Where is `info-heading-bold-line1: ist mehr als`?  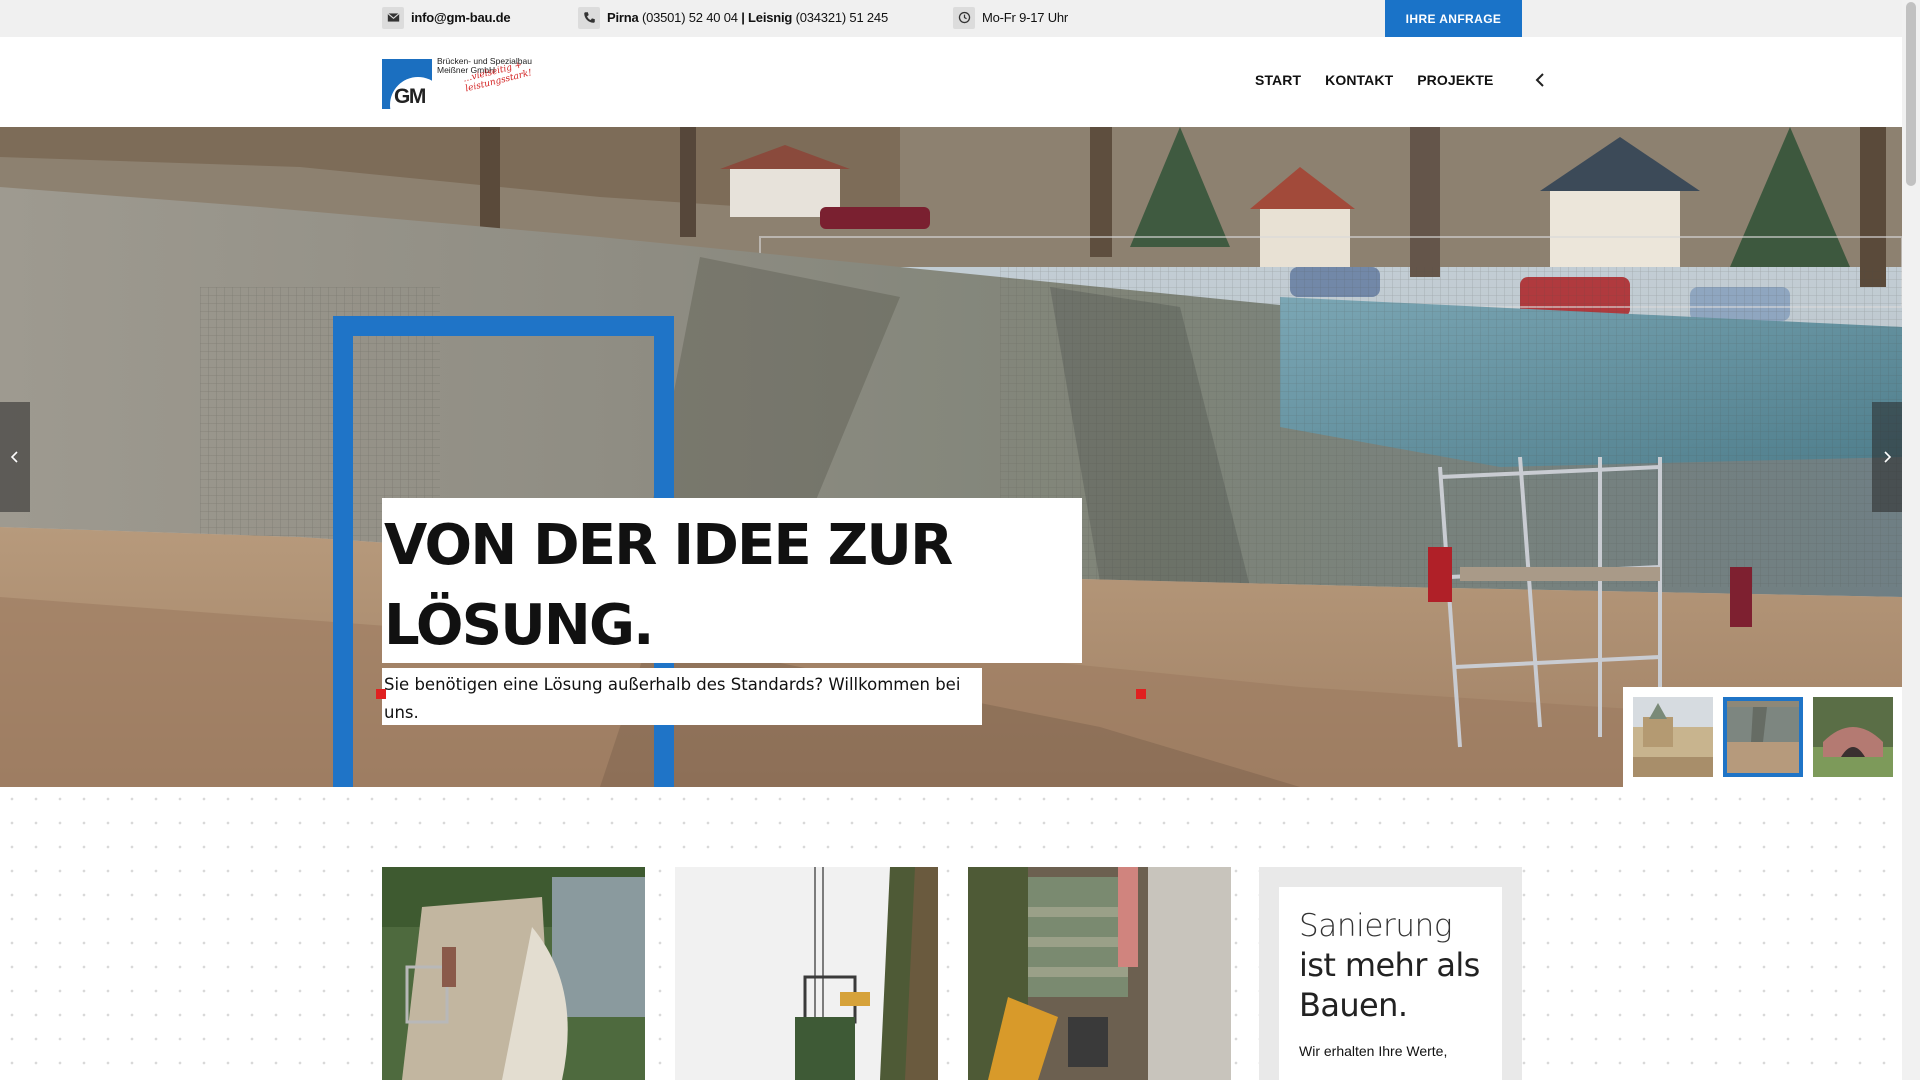
info-heading-bold-line1: ist mehr als is located at coordinates (1389, 965).